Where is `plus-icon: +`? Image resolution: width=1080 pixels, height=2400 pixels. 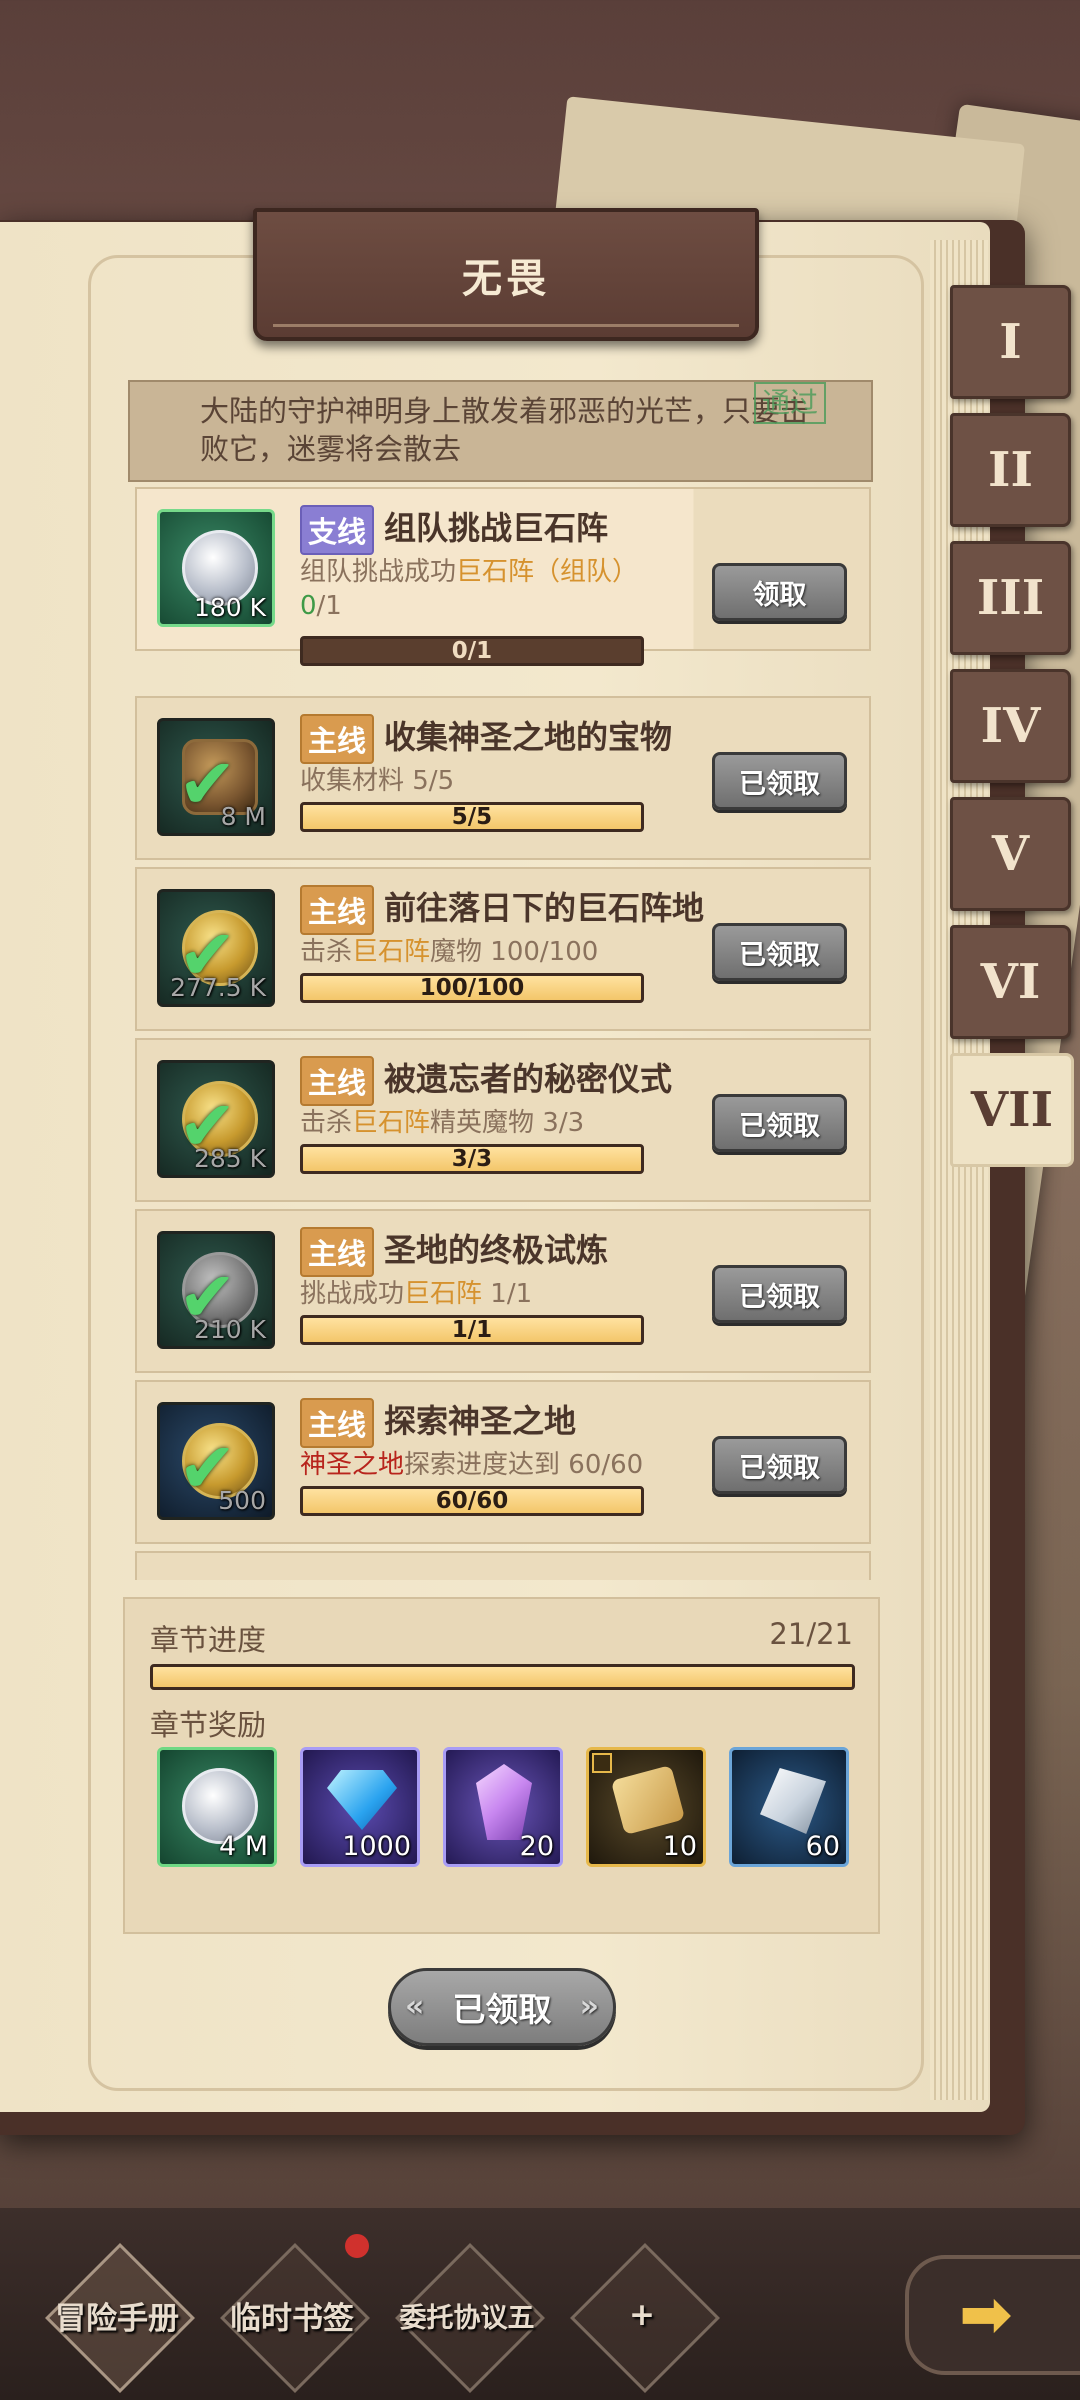
plus-icon: + is located at coordinates (642, 2315).